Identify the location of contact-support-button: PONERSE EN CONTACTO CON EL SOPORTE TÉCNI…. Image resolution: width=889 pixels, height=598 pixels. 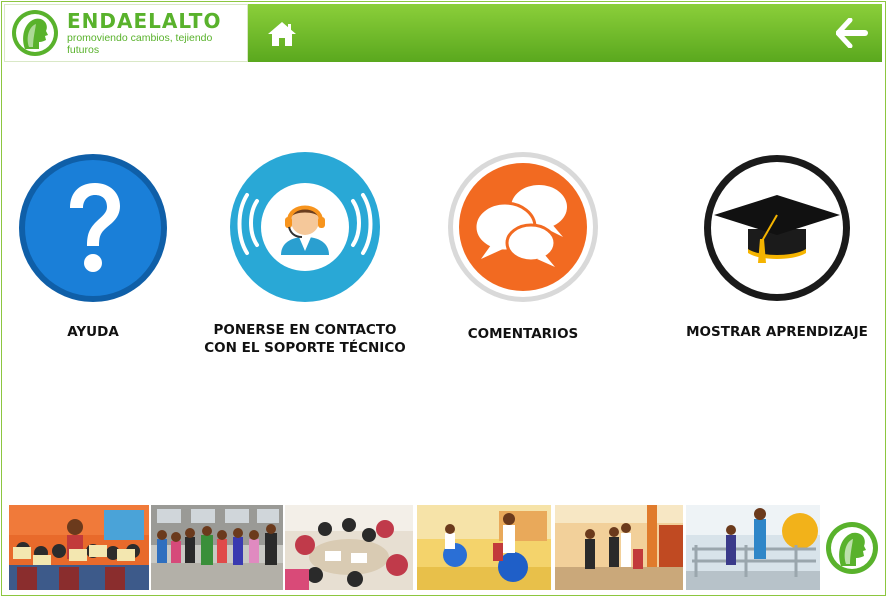
(305, 254).